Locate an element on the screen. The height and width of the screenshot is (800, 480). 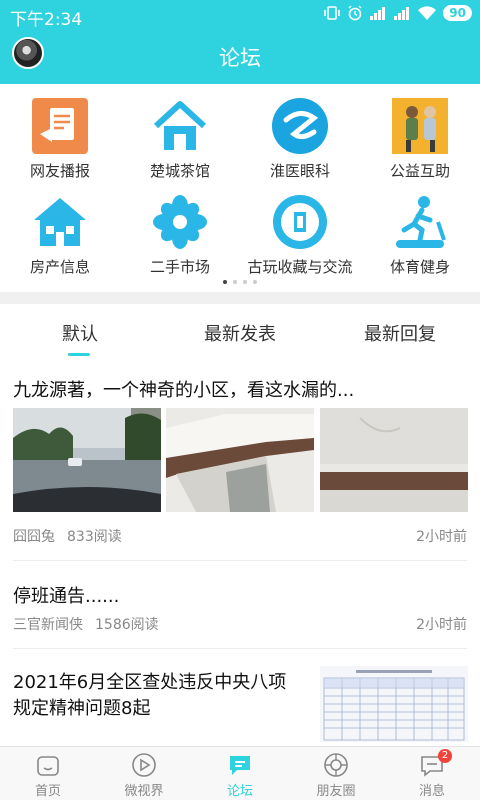
page-indicator is located at coordinates (240, 282).